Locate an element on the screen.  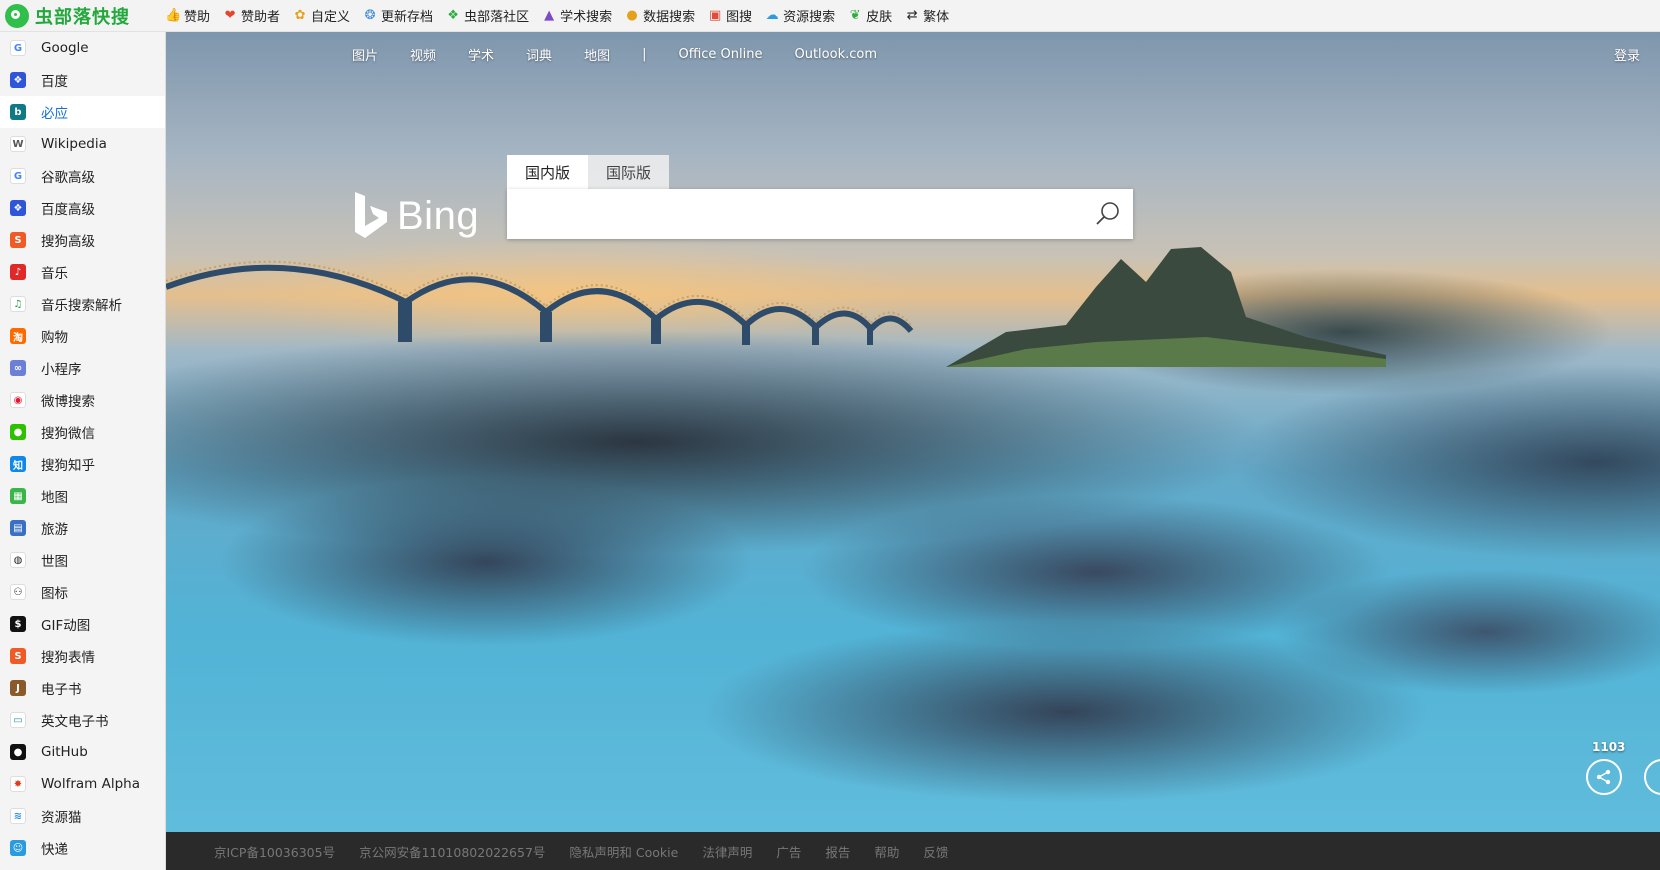
sidebar-item-label: 微博搜索 is located at coordinates (68, 402).